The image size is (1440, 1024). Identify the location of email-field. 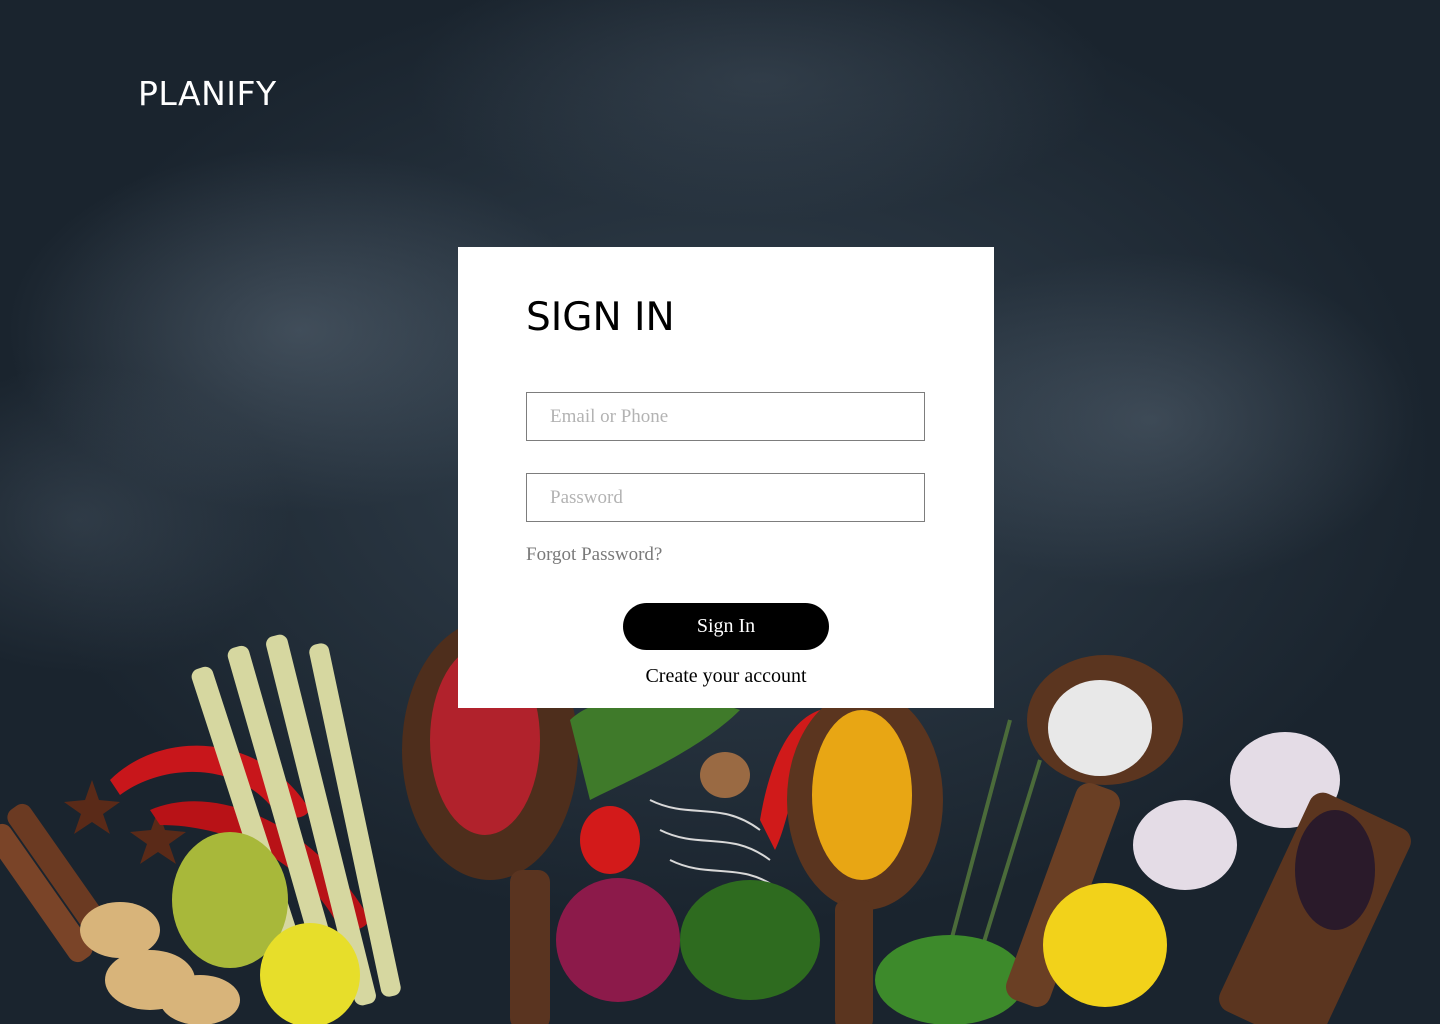
(725, 416).